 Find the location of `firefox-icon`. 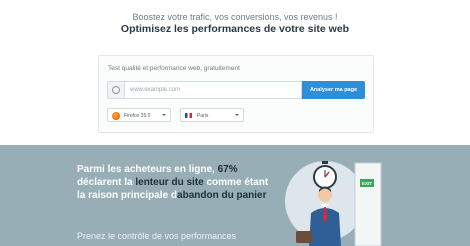

firefox-icon is located at coordinates (116, 115).